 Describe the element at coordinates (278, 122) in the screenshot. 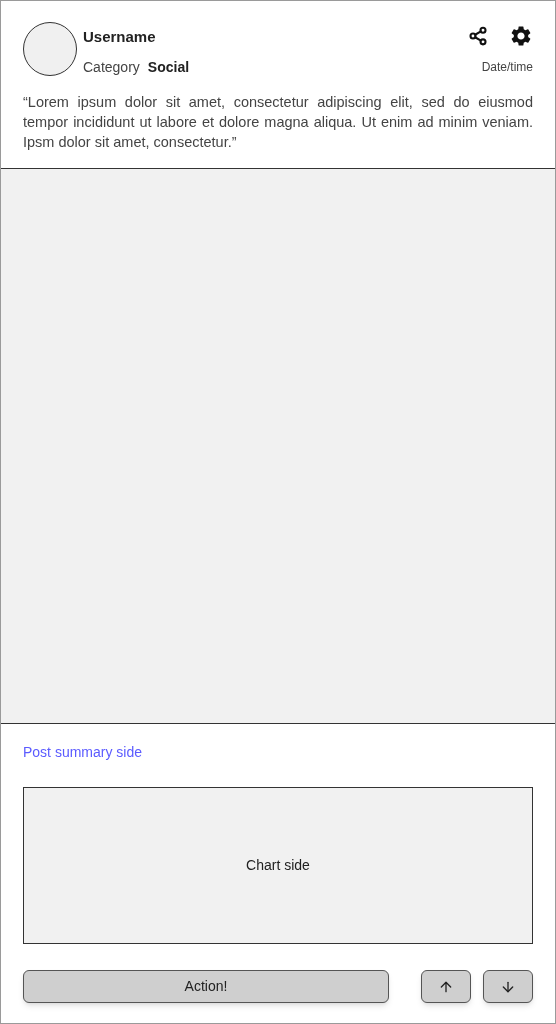

I see `post-quote: “Lorem ipsum dolor sit amet, consectetur adipiscing elit, sed do eiusmod tempor incididunt ut labore et dolore magna aliqua. Ut enim ad minim veniam. Ipsm dolor sit amet, consectetur.”` at that location.